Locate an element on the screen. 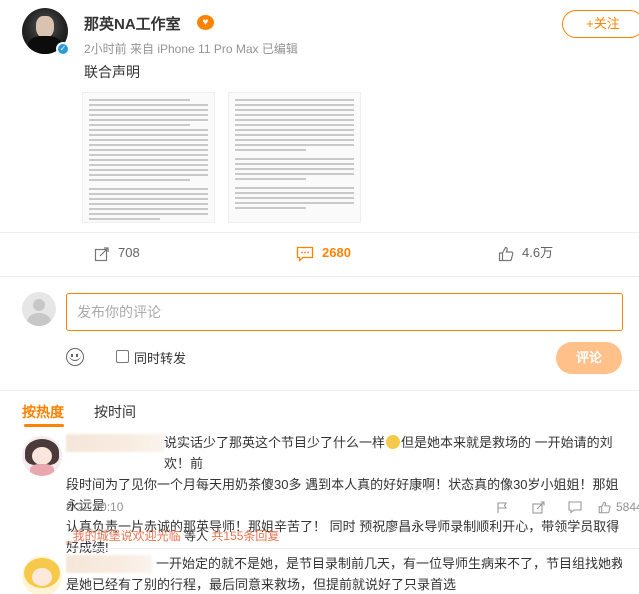 The image size is (639, 594). reply-count-link: 共155条回复 is located at coordinates (245, 536).